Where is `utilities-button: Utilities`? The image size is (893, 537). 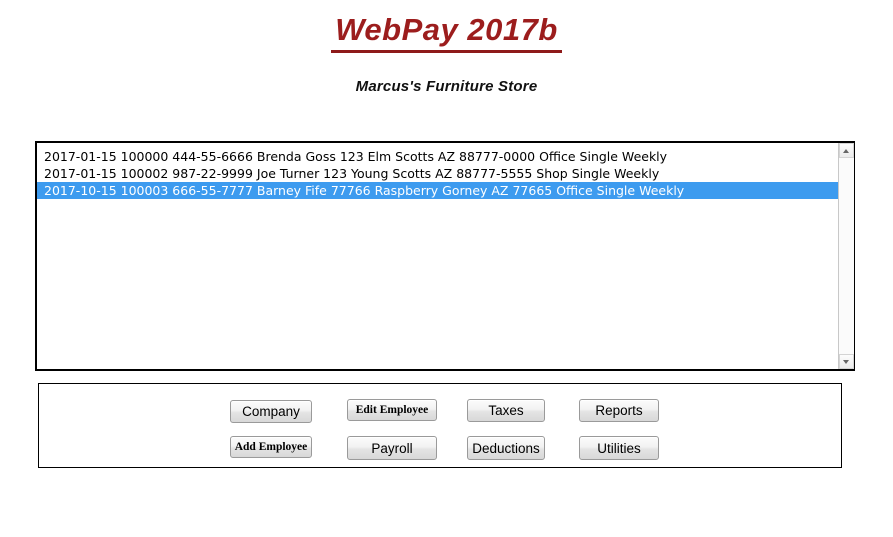
utilities-button: Utilities is located at coordinates (619, 448).